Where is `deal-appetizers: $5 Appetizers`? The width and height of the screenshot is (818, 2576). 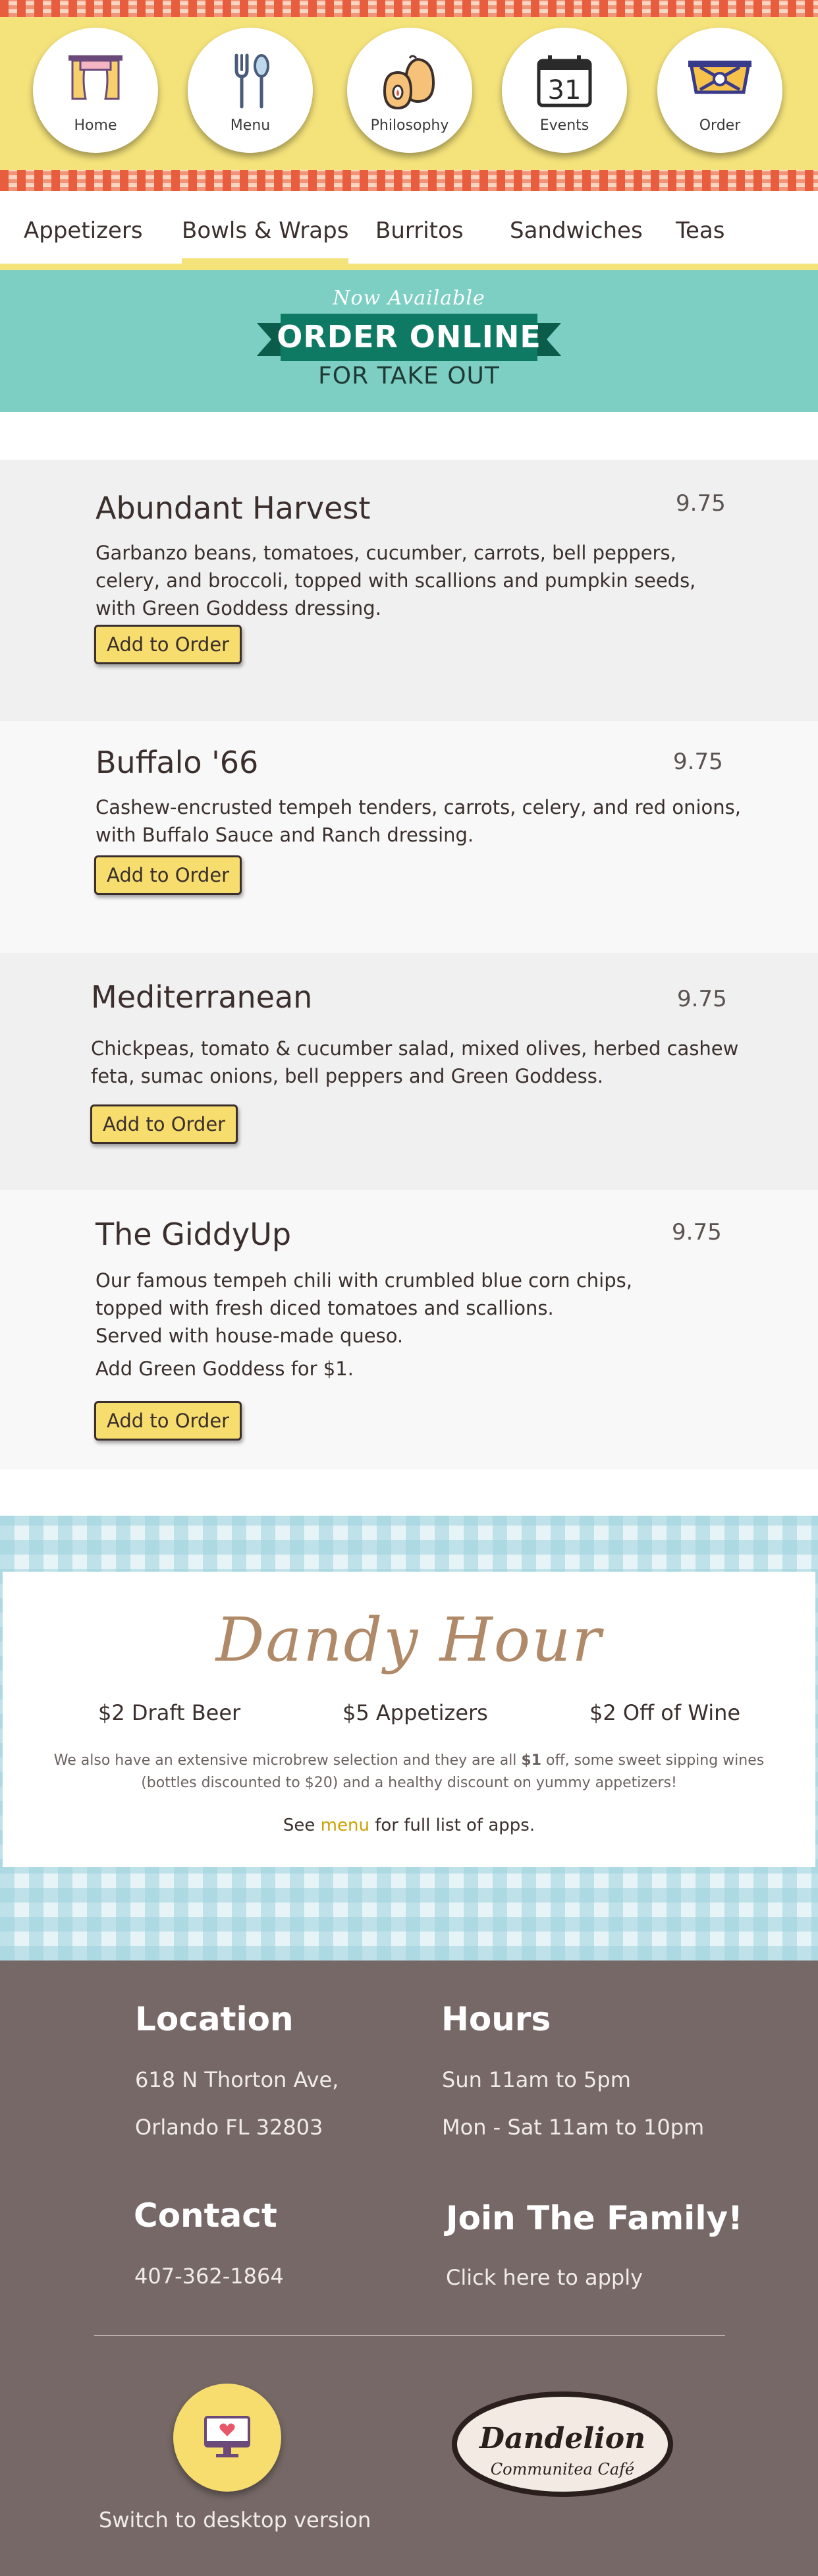
deal-appetizers: $5 Appetizers is located at coordinates (415, 1713).